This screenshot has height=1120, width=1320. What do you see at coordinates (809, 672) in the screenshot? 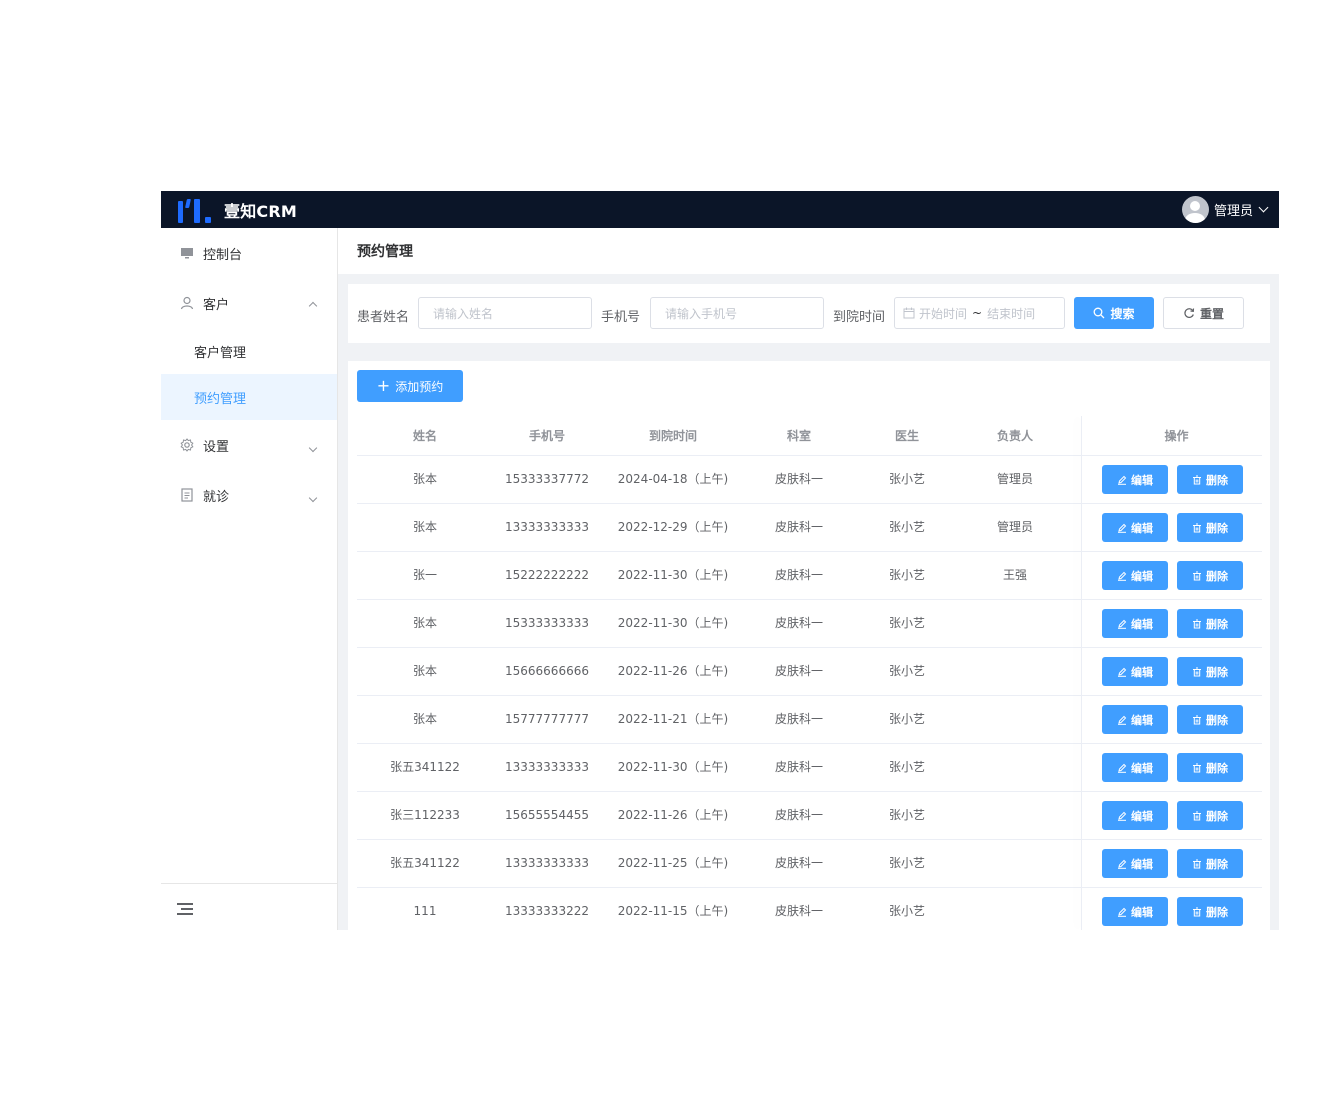
I see `table-row: 张本 15666666666 2022-11-26（上午) 皮肤科一 张小艺 编辑 删除` at bounding box center [809, 672].